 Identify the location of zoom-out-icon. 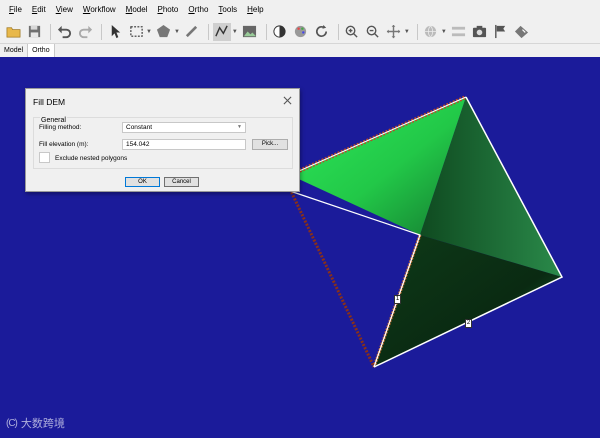
(373, 32).